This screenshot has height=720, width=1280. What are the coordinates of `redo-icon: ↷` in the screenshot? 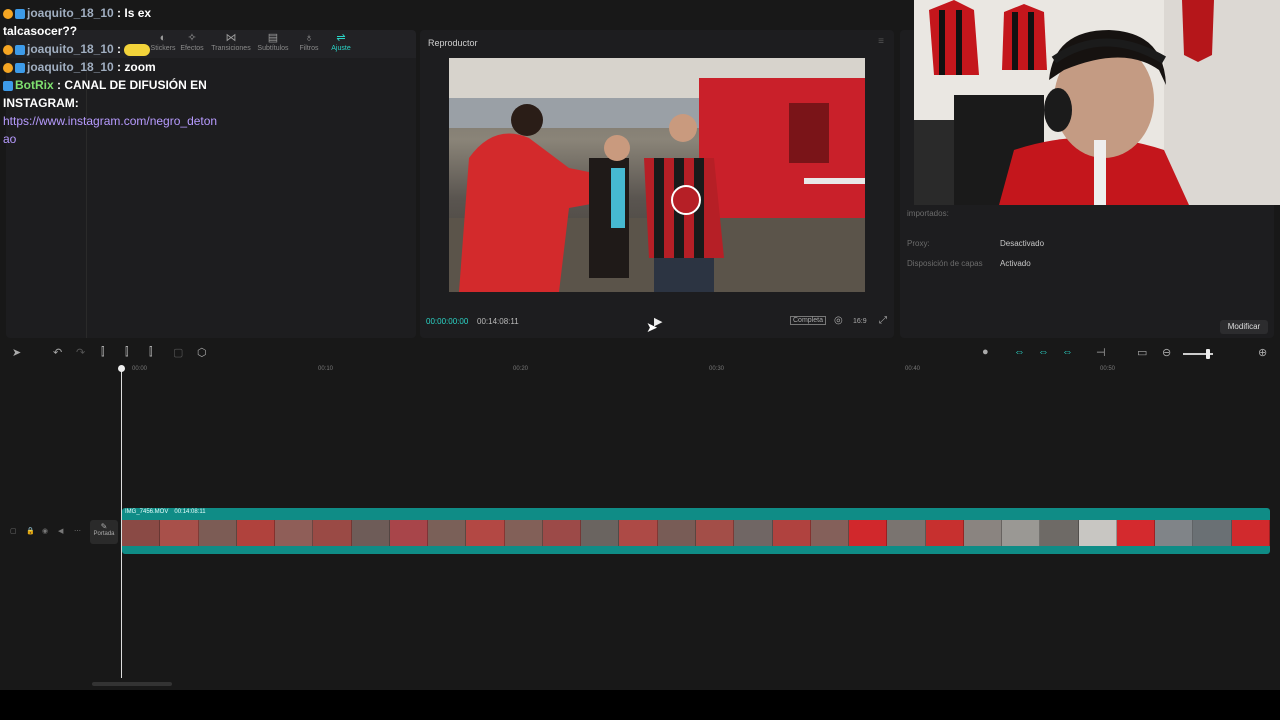 It's located at (80, 352).